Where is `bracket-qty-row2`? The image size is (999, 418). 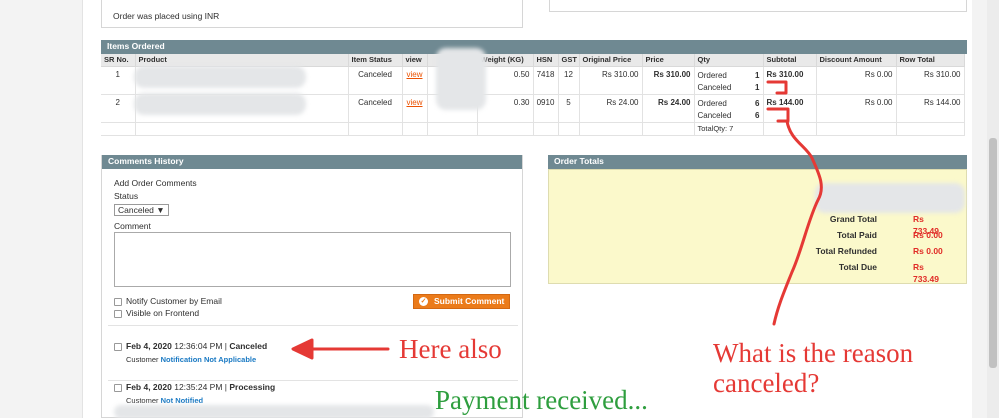
bracket-qty-row2 is located at coordinates (778, 115).